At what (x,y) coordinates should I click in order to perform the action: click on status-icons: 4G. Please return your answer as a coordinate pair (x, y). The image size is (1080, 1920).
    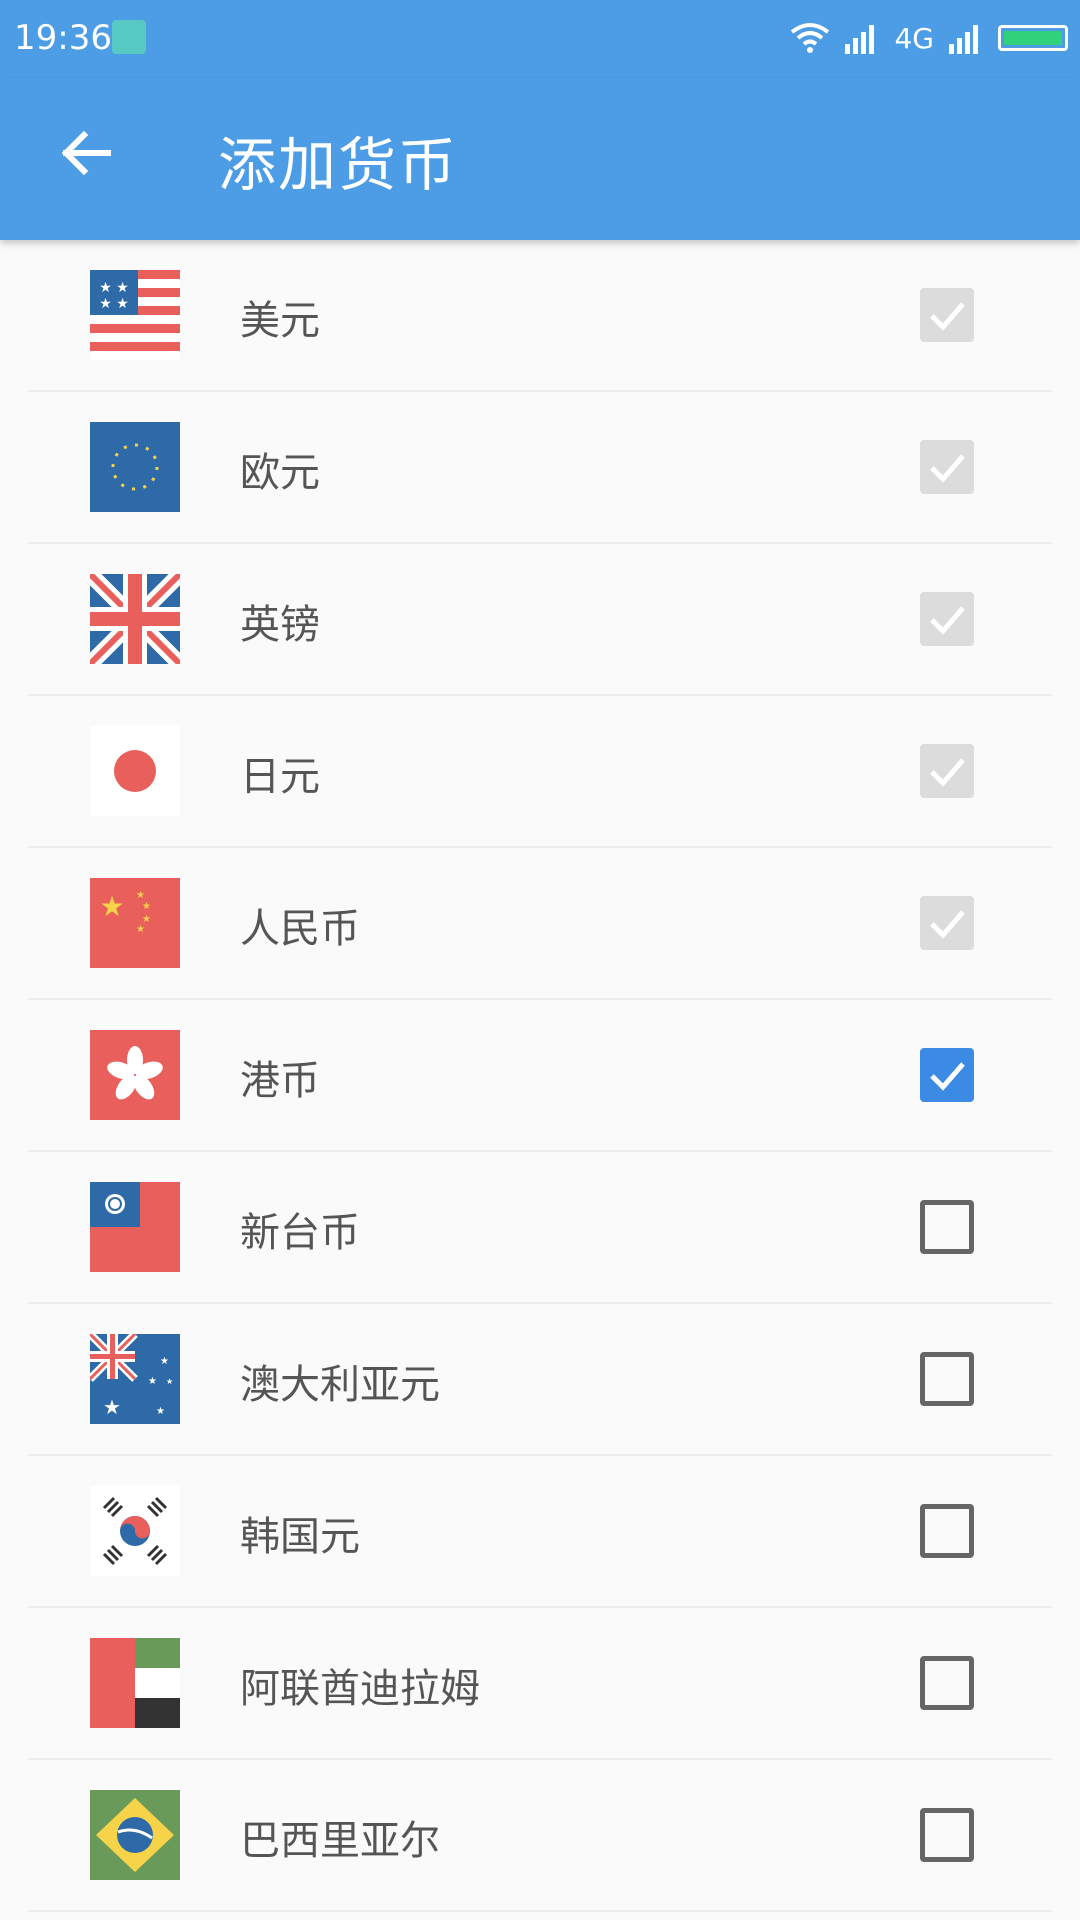
    Looking at the image, I should click on (929, 38).